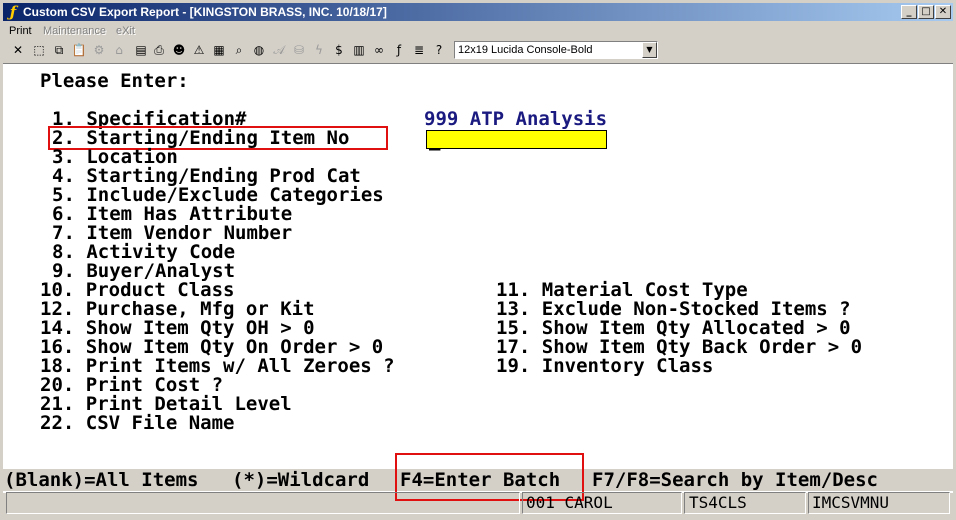  Describe the element at coordinates (909, 12) in the screenshot. I see `minimize-button: _` at that location.